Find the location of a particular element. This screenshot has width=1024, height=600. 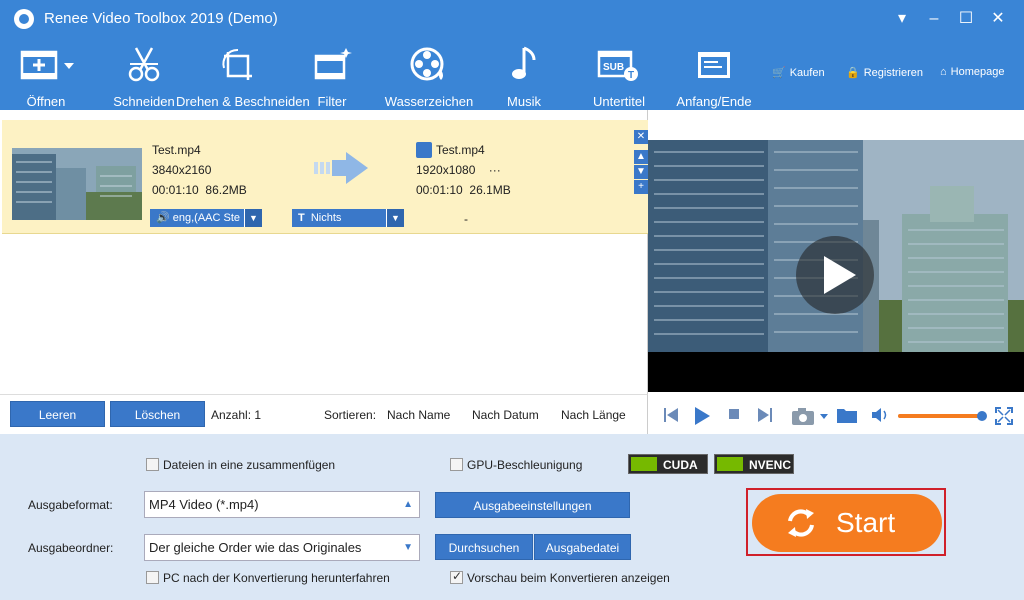

output-size: 26.1MB is located at coordinates (490, 190).